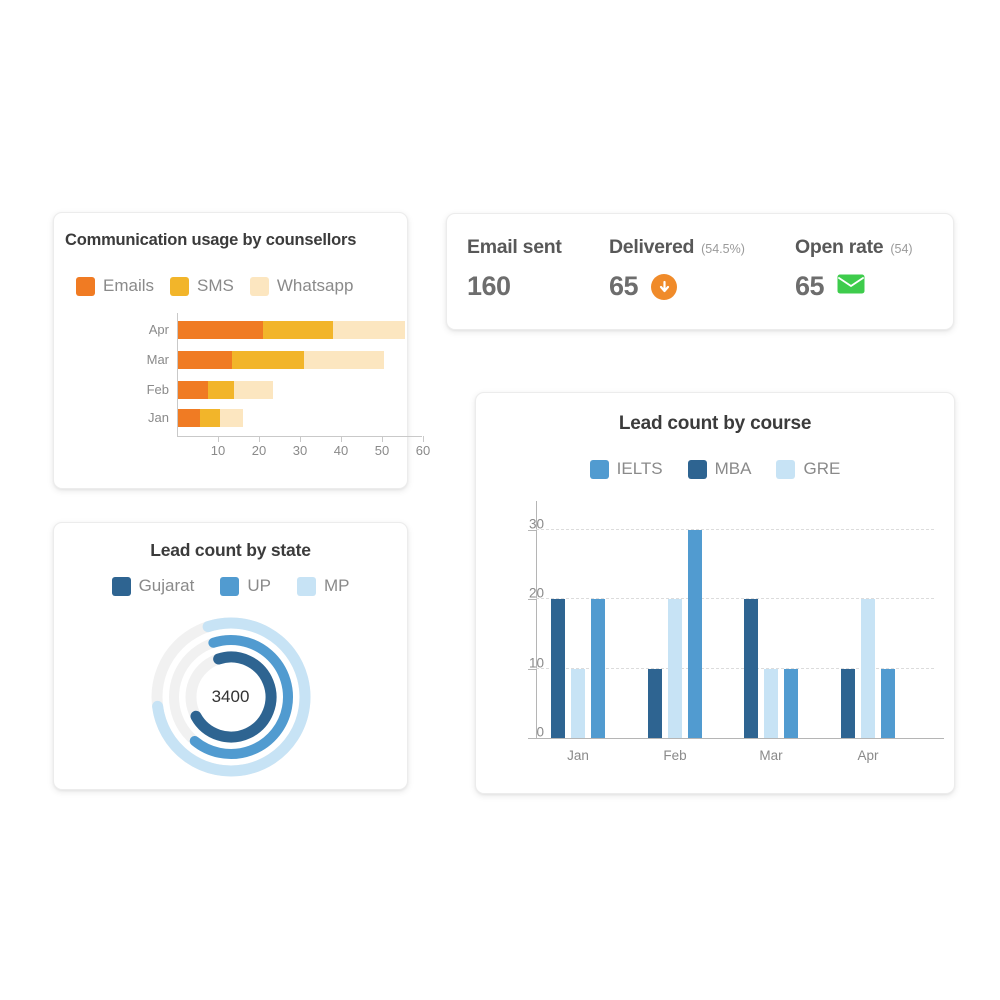  I want to click on communication-chart-title: Communication usage by counsellors, so click(211, 240).